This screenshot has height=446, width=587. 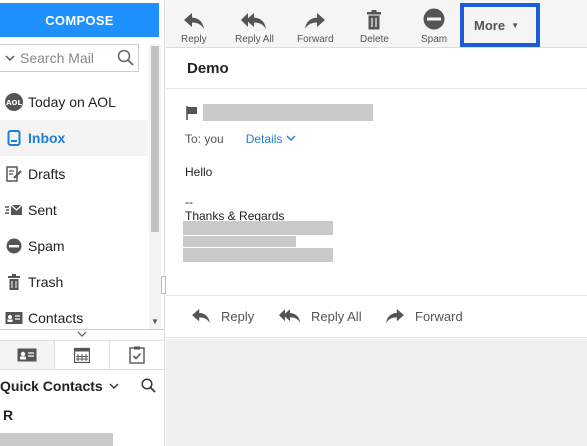 I want to click on compose-button: COMPOSE, so click(x=79, y=20).